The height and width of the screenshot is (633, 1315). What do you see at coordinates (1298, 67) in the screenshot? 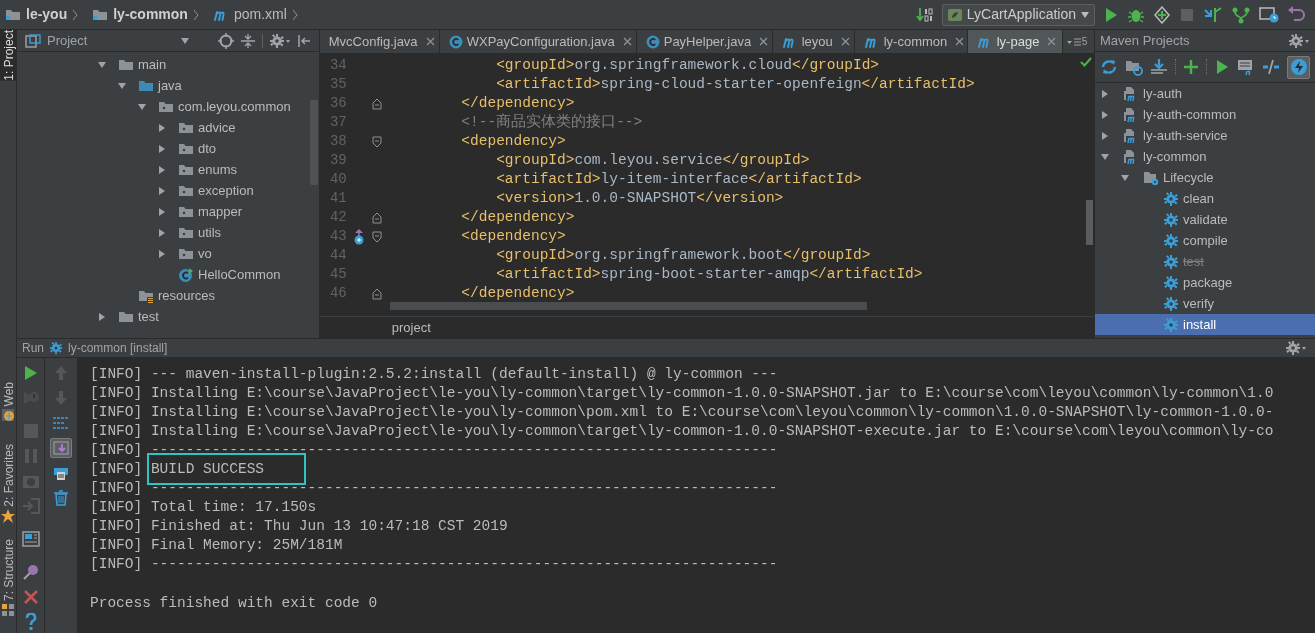
I see `skip-tests-toggle` at bounding box center [1298, 67].